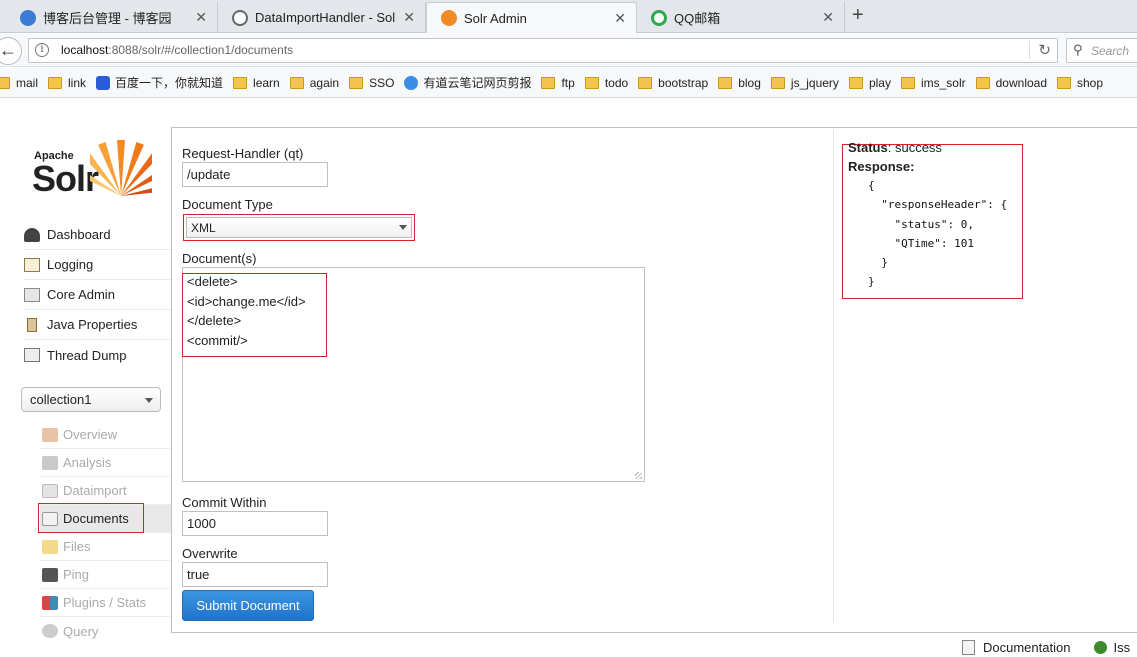 Image resolution: width=1137 pixels, height=657 pixels. What do you see at coordinates (121, 168) in the screenshot?
I see `solr-sunburst-icon` at bounding box center [121, 168].